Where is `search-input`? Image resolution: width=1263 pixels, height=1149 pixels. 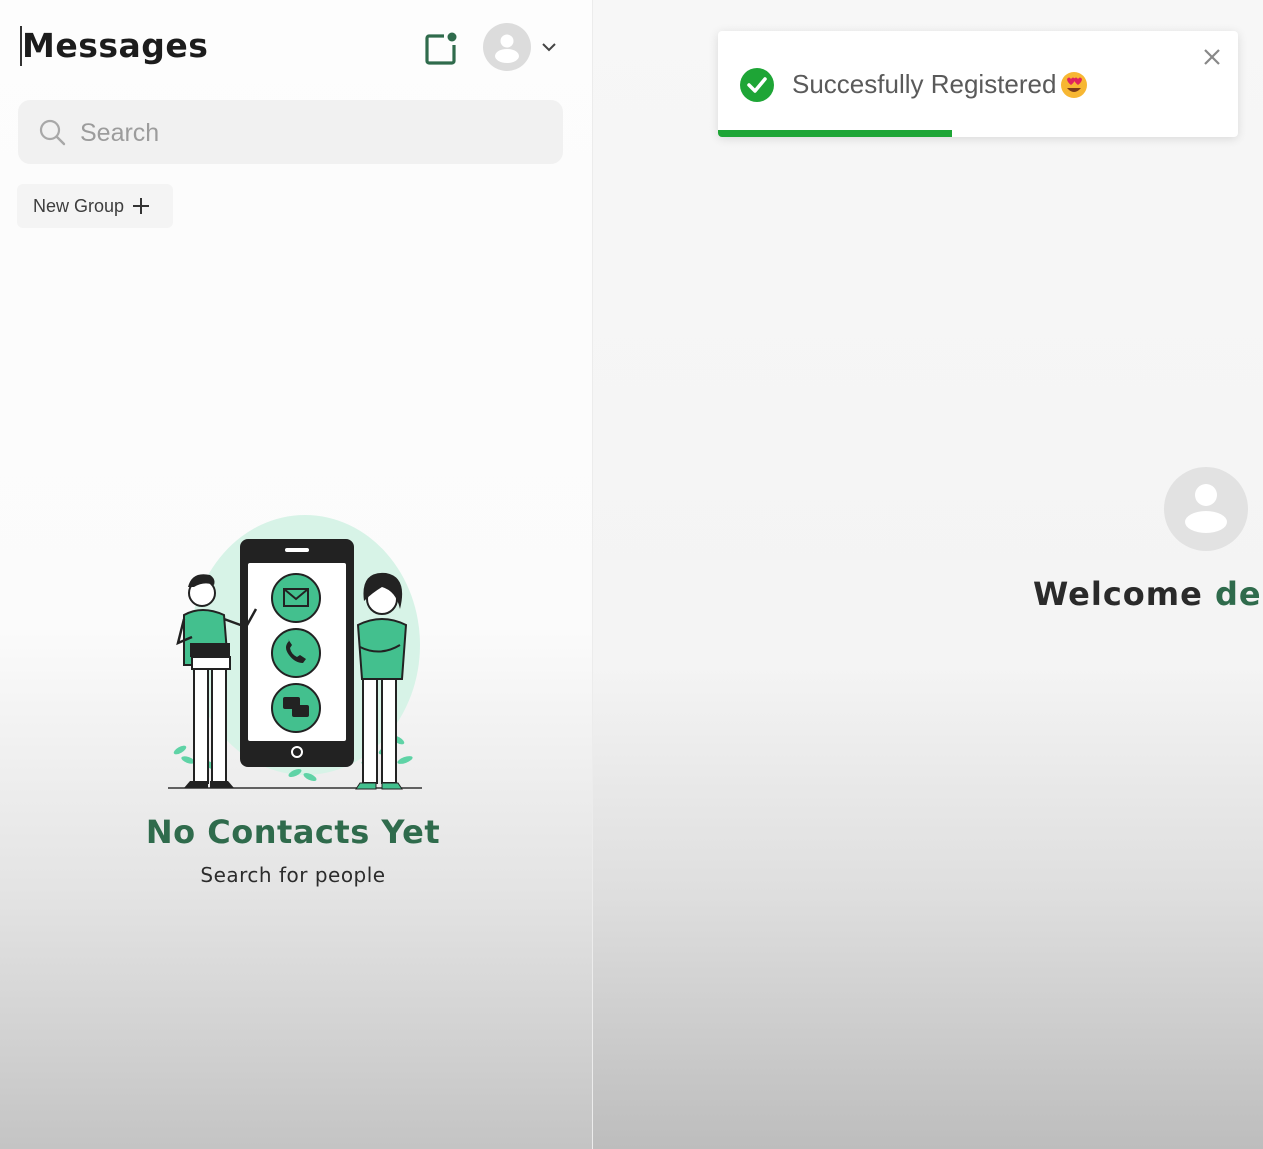
search-input is located at coordinates (310, 133).